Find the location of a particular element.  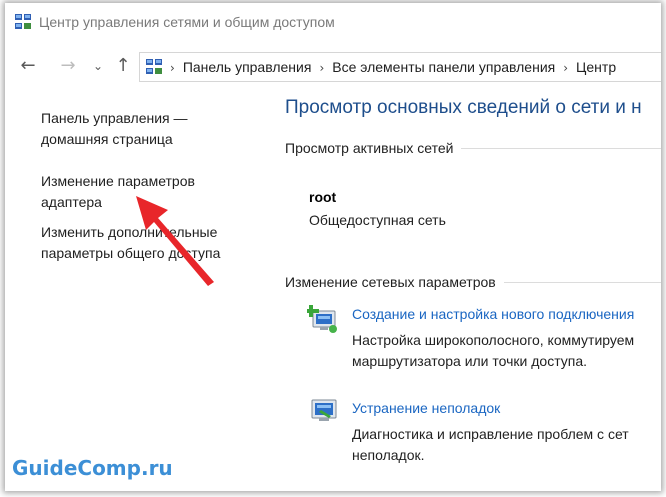

page-title: Просмотр основных сведений о сети и н is located at coordinates (463, 107).